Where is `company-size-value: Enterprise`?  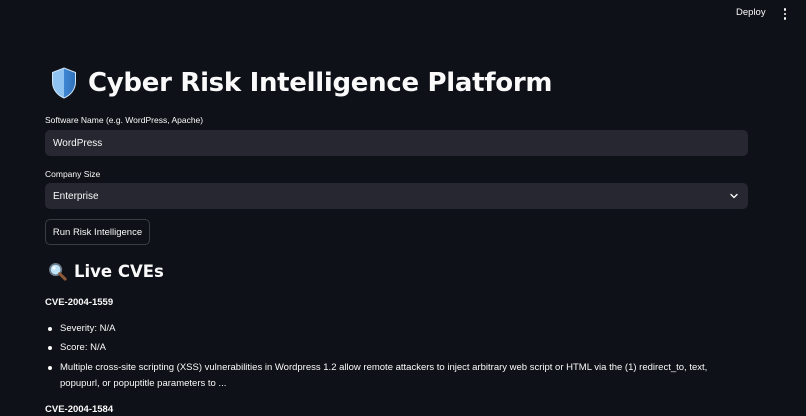
company-size-value: Enterprise is located at coordinates (76, 196).